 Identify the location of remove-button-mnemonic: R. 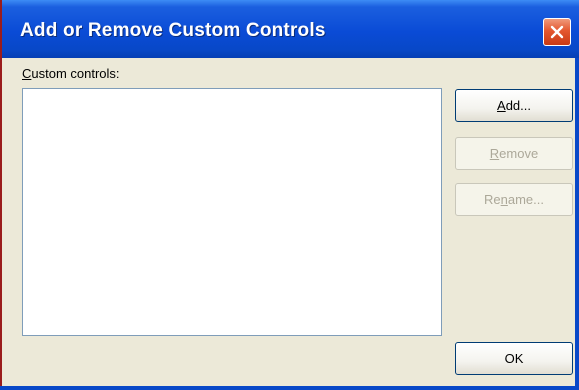
(494, 153).